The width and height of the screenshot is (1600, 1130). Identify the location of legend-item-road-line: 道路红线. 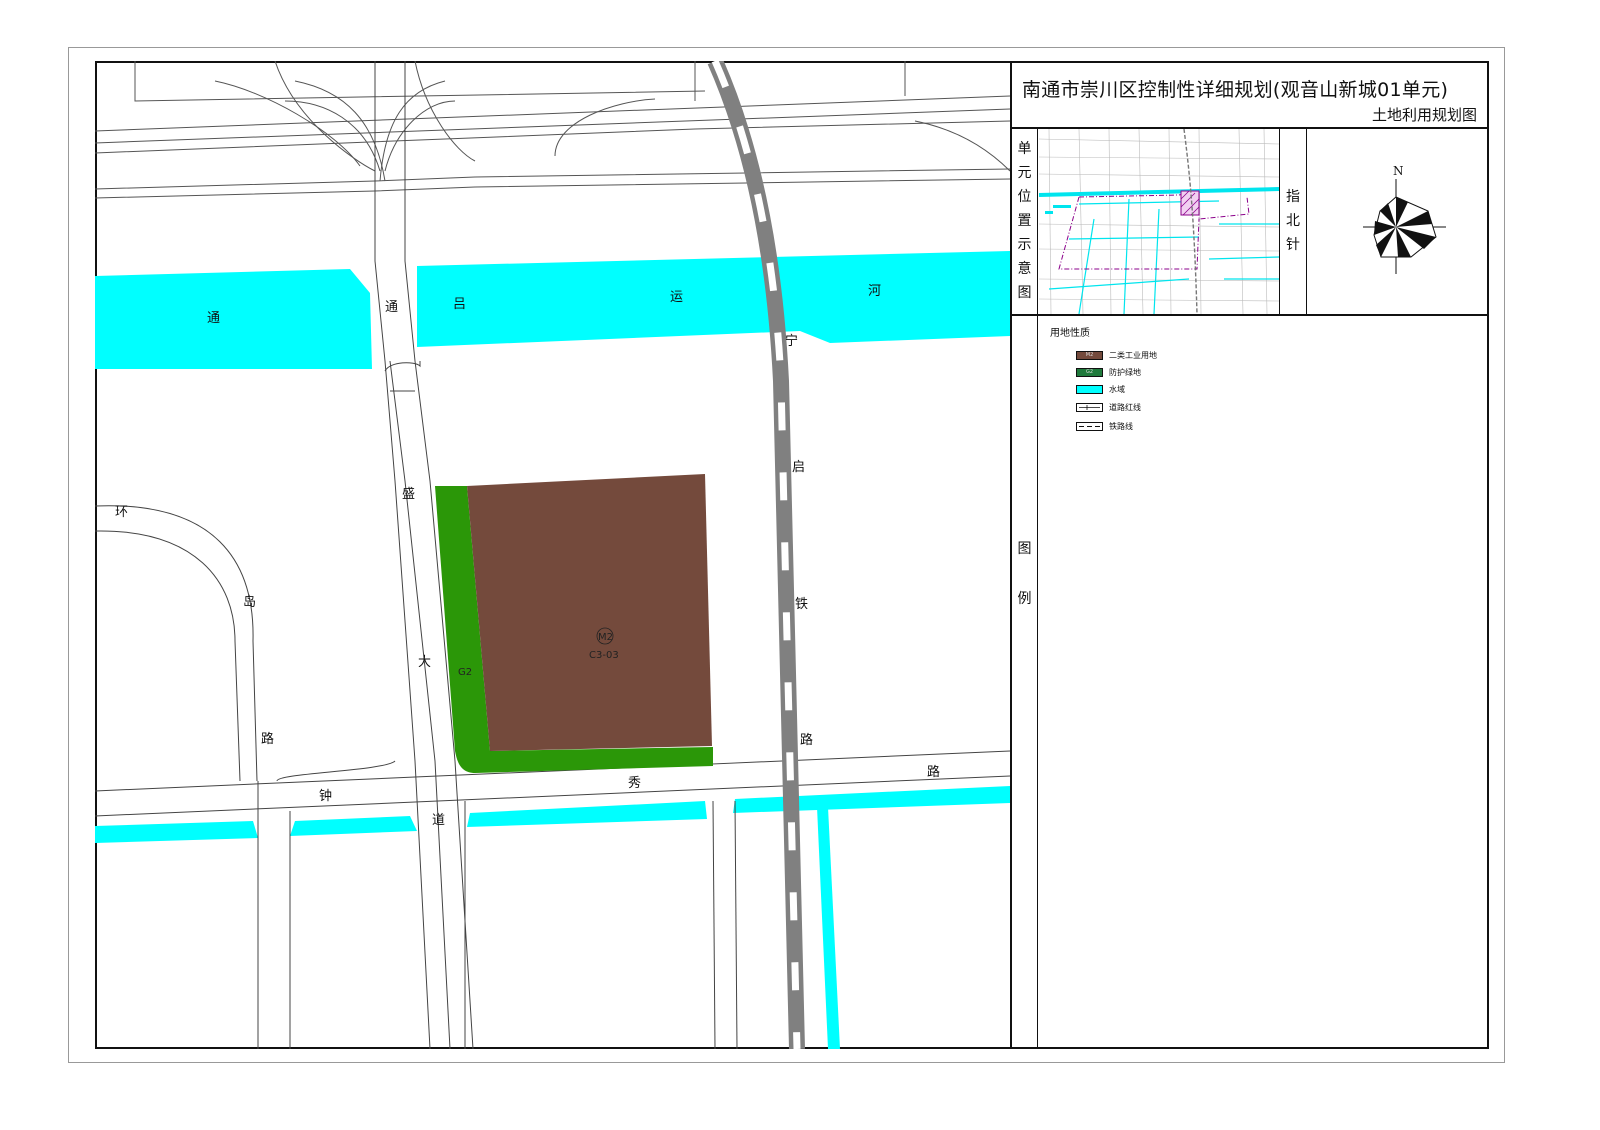
(1108, 407).